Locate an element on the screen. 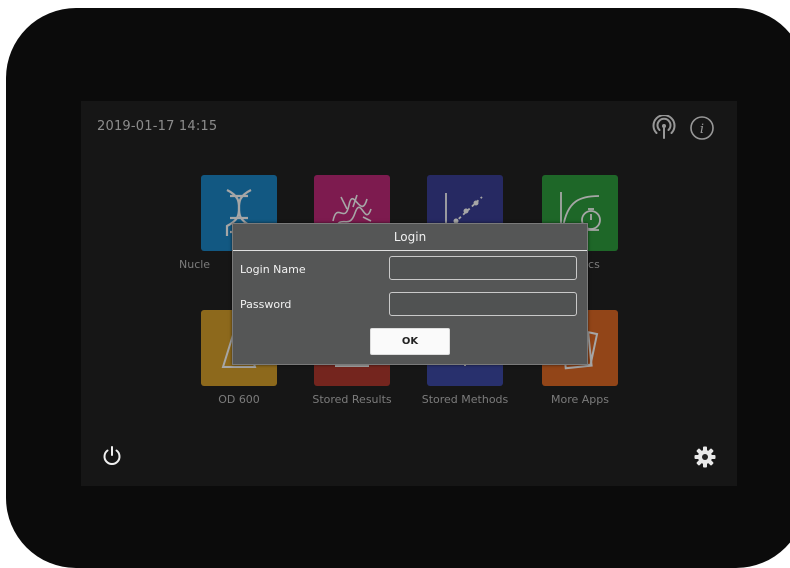  gear-icon is located at coordinates (705, 457).